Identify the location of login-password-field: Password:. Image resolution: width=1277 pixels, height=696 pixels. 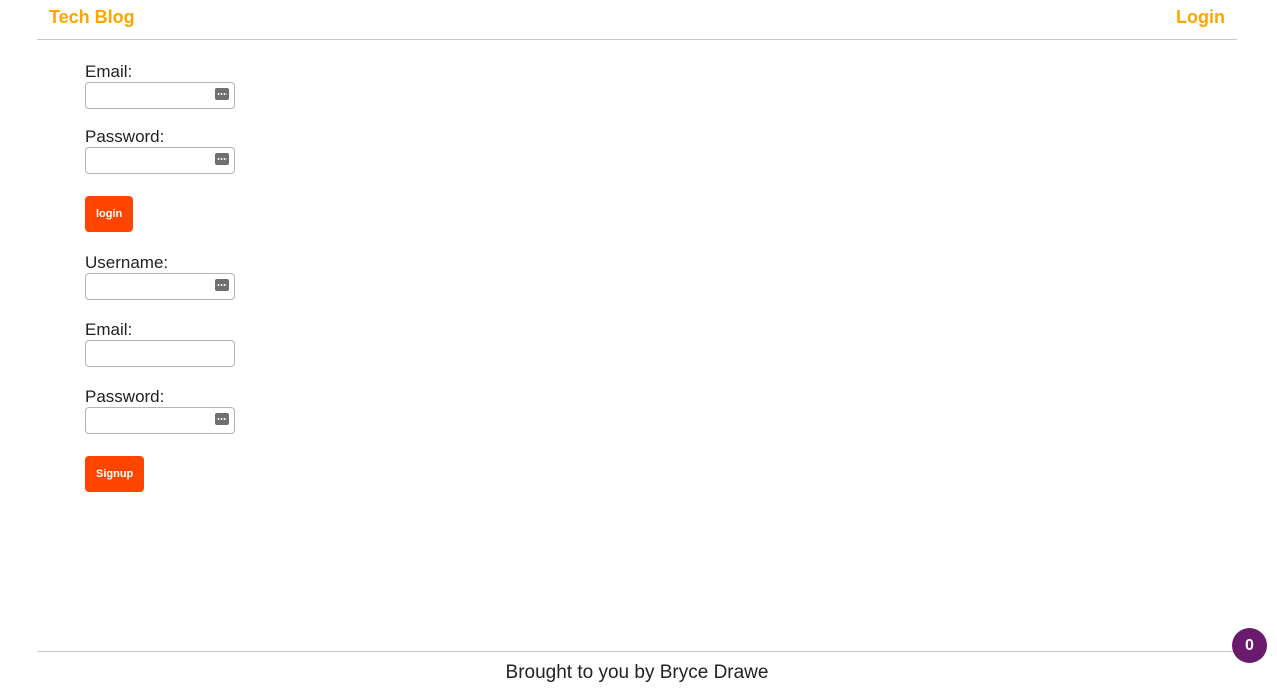
(235, 150).